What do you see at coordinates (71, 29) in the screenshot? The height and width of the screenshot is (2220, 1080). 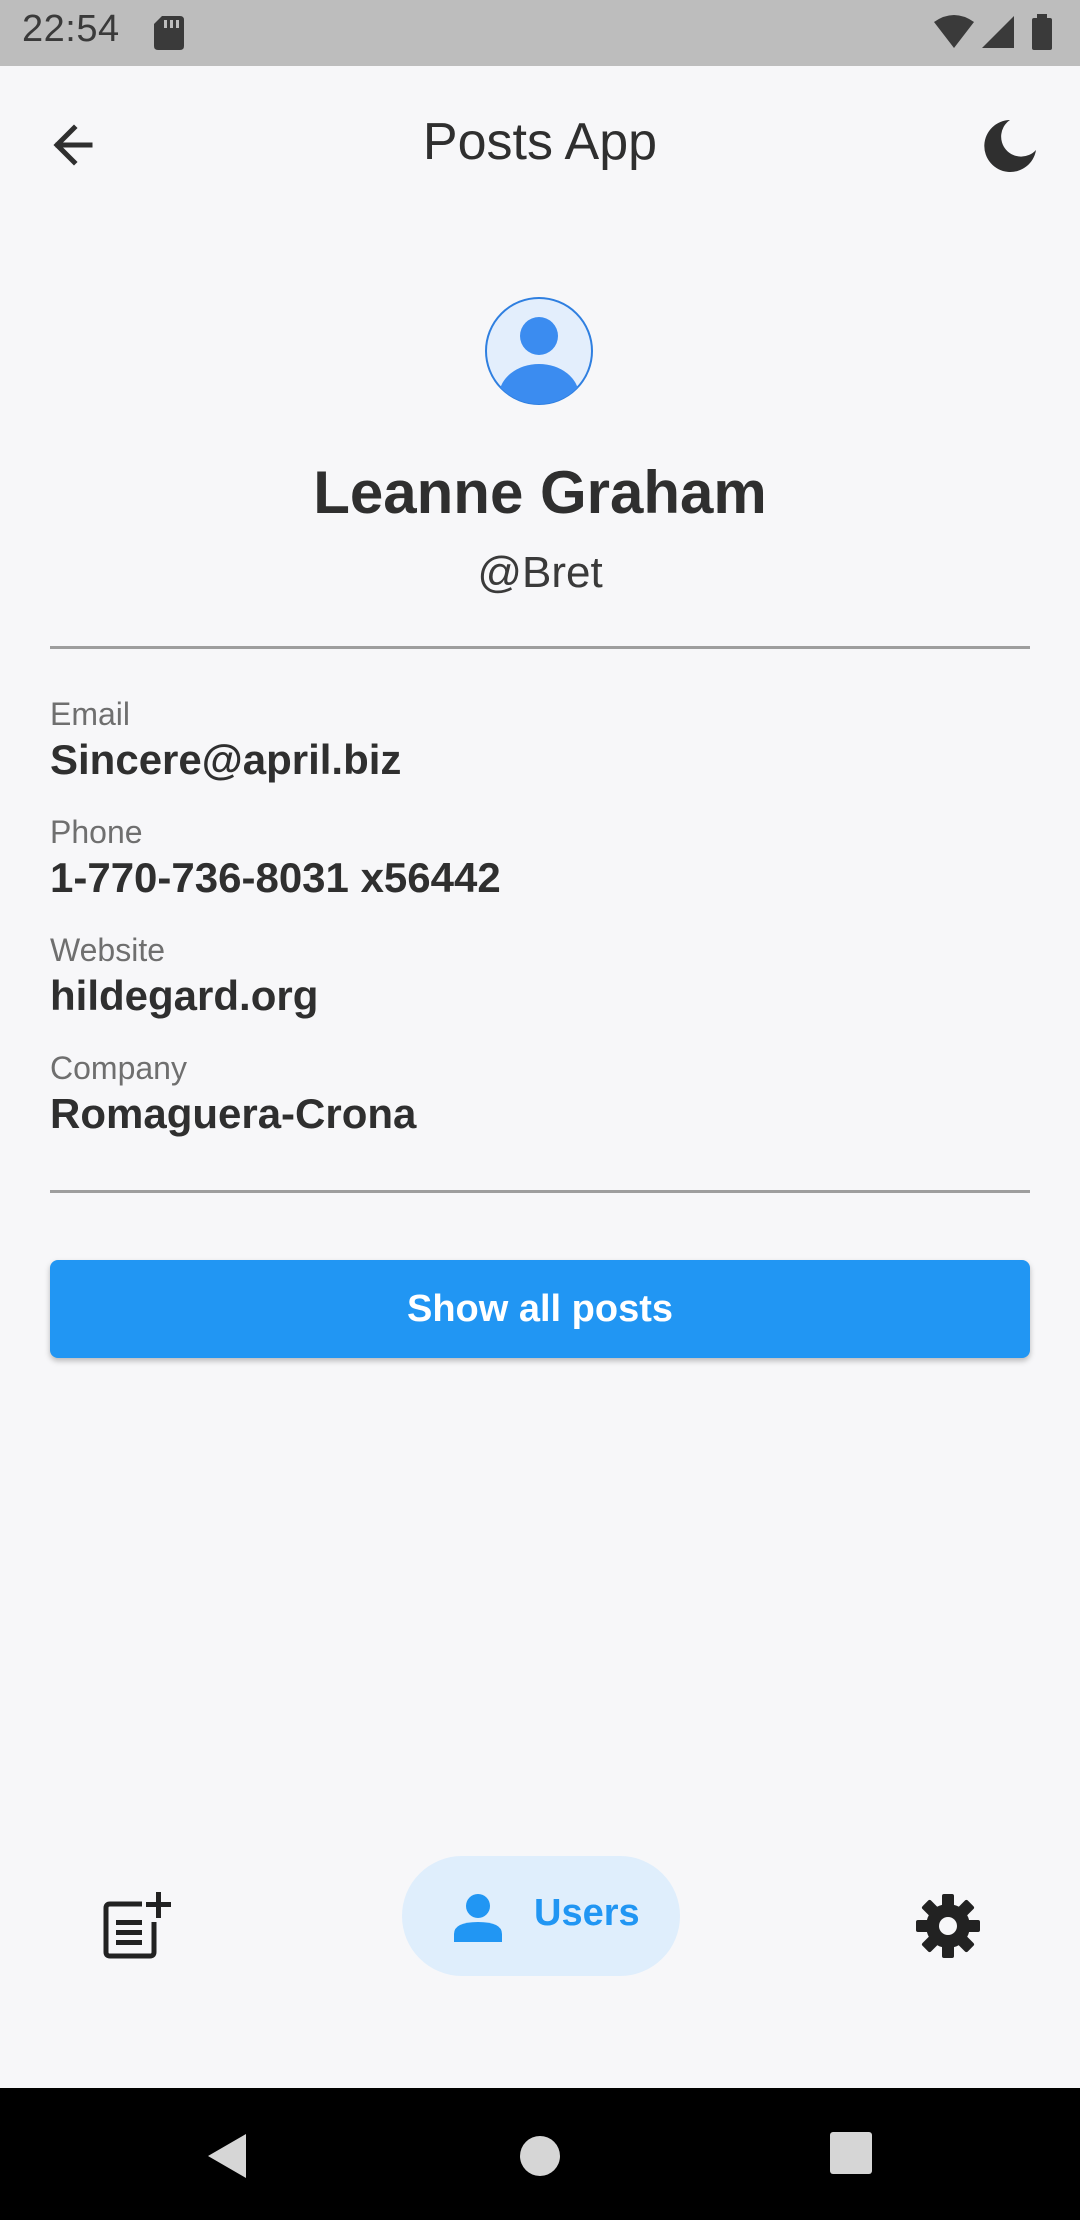 I see `status-time: 22:54` at bounding box center [71, 29].